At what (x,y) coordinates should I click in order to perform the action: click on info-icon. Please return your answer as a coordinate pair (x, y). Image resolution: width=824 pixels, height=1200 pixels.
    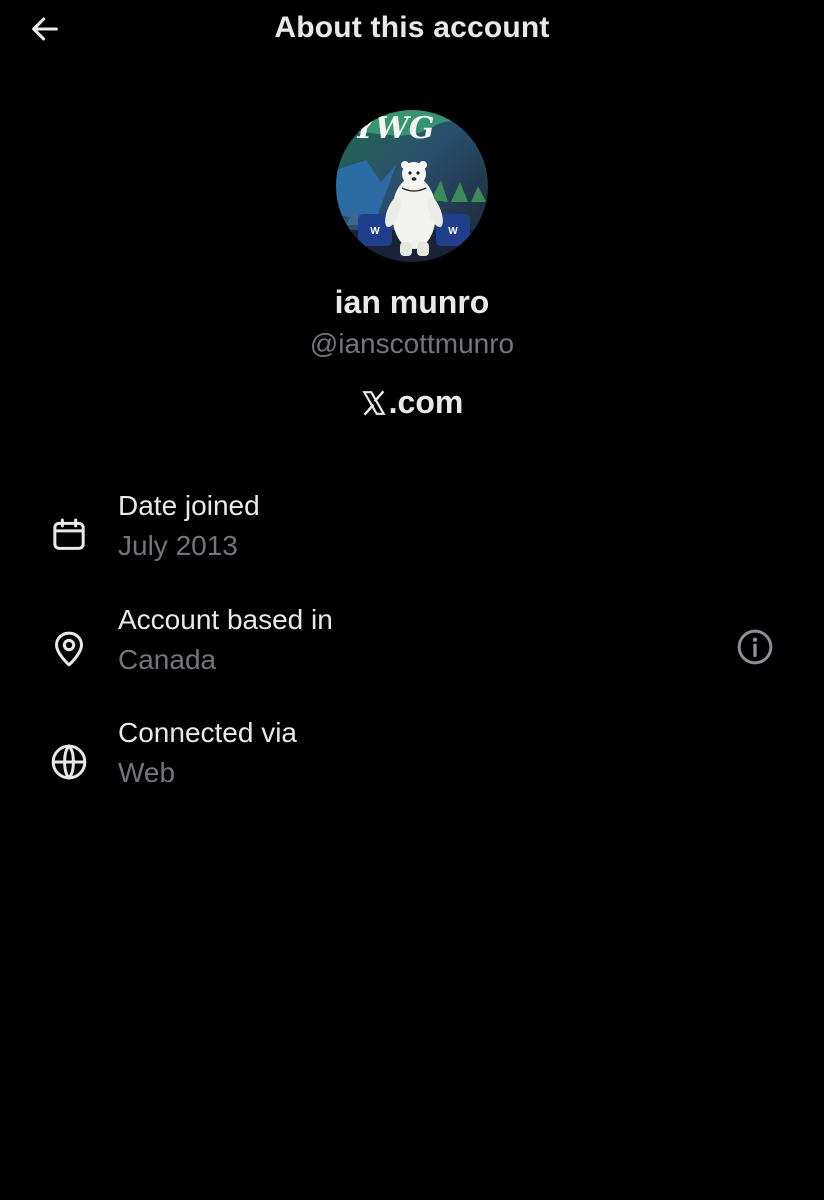
    Looking at the image, I should click on (755, 647).